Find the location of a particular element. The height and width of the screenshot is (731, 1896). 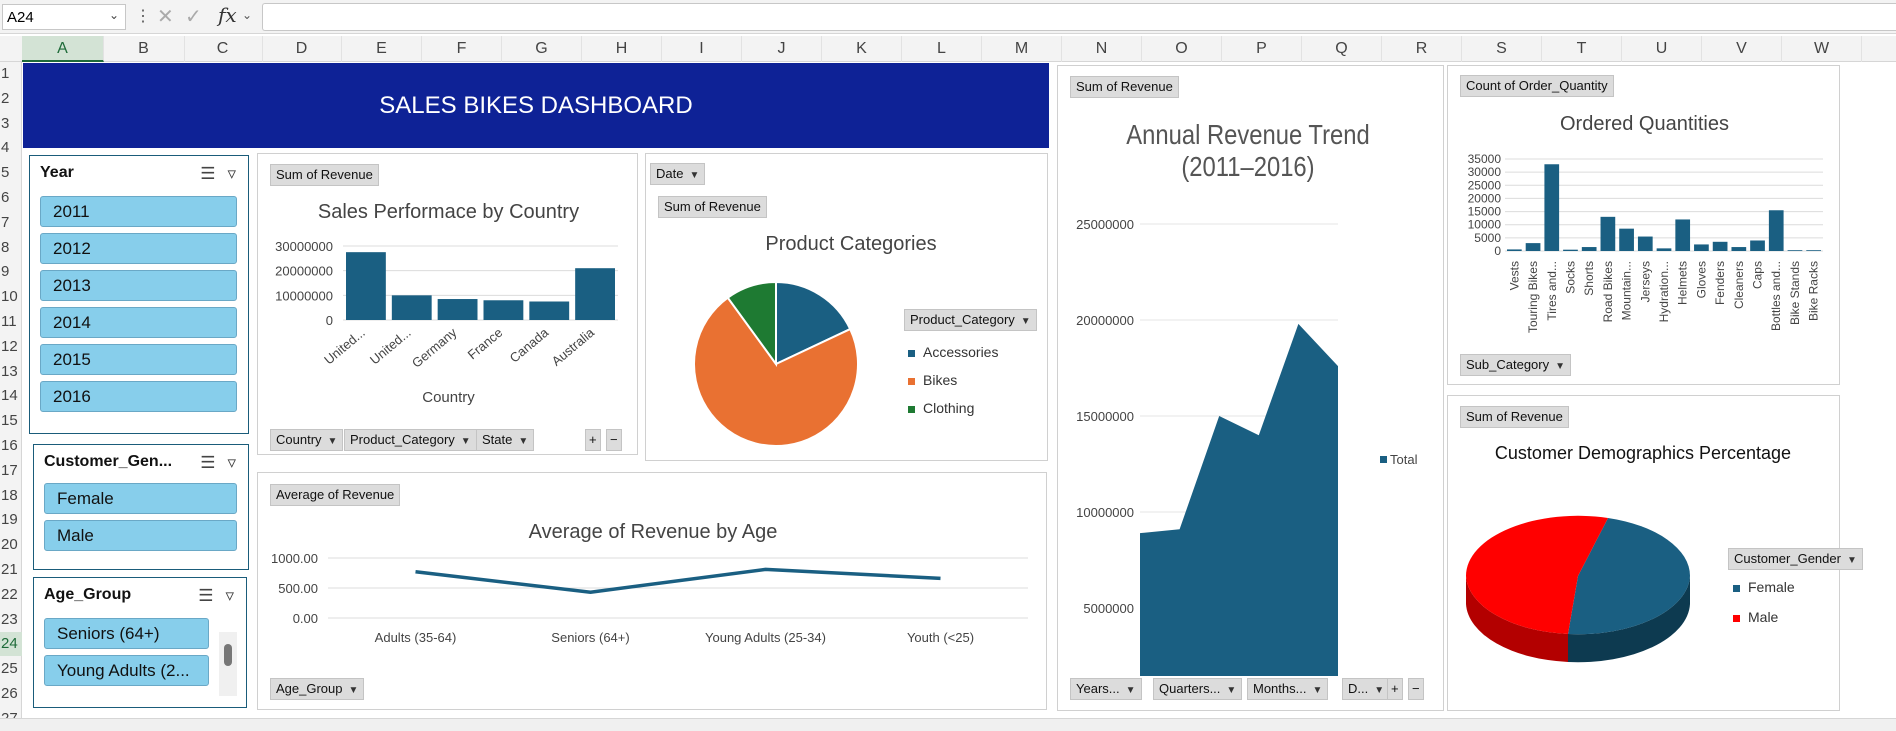

column-header: C is located at coordinates (223, 49).